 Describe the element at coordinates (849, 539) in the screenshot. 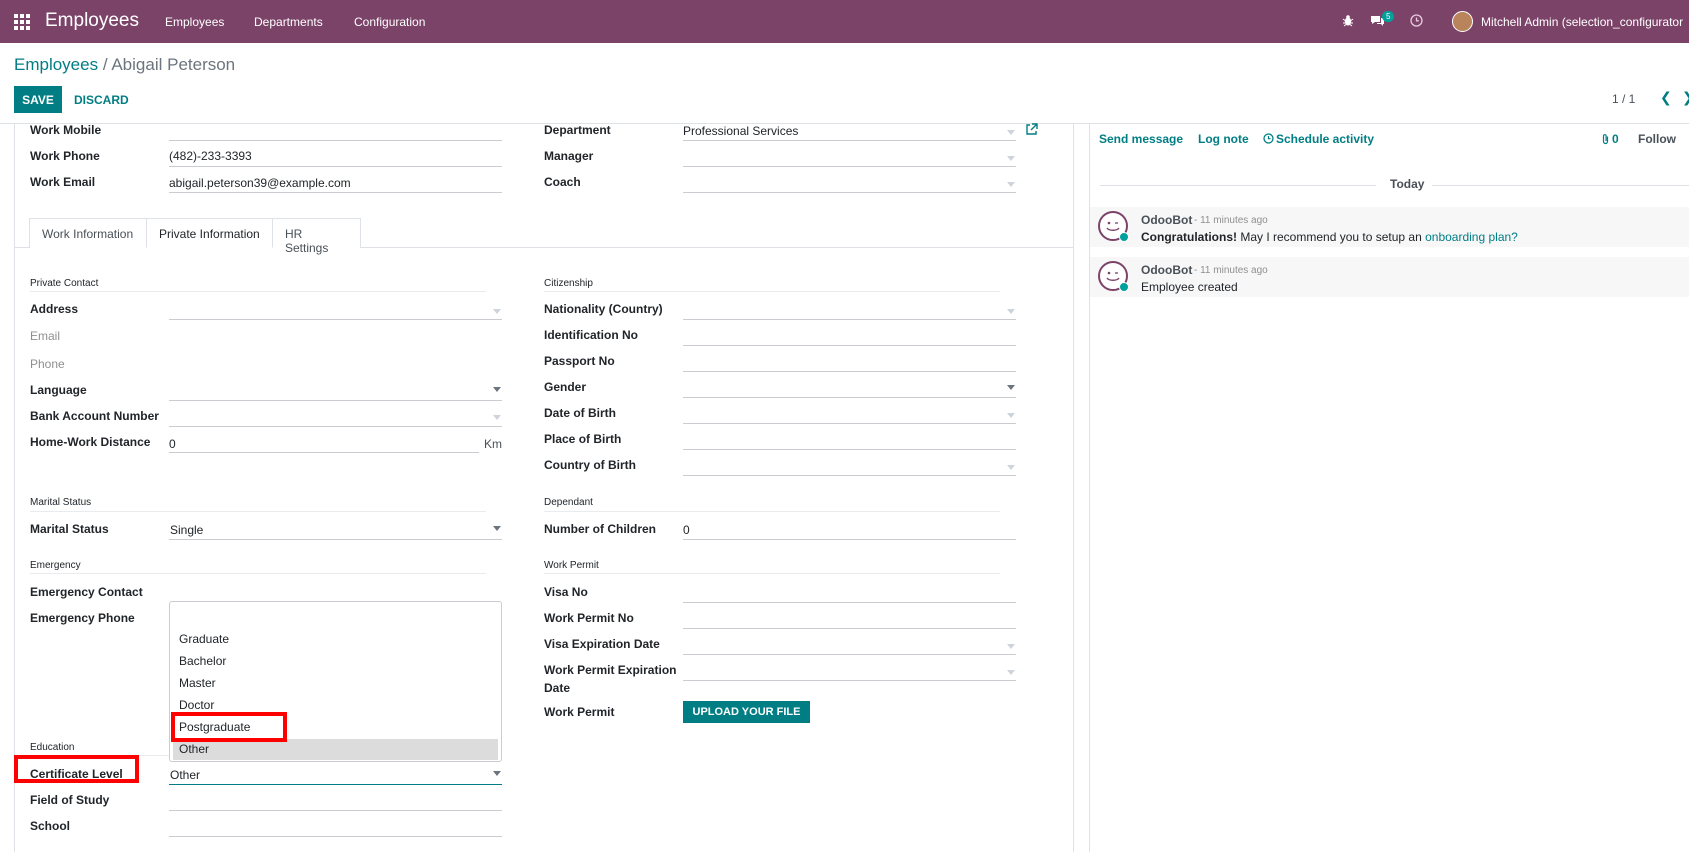

I see `number-of-children-underline` at that location.